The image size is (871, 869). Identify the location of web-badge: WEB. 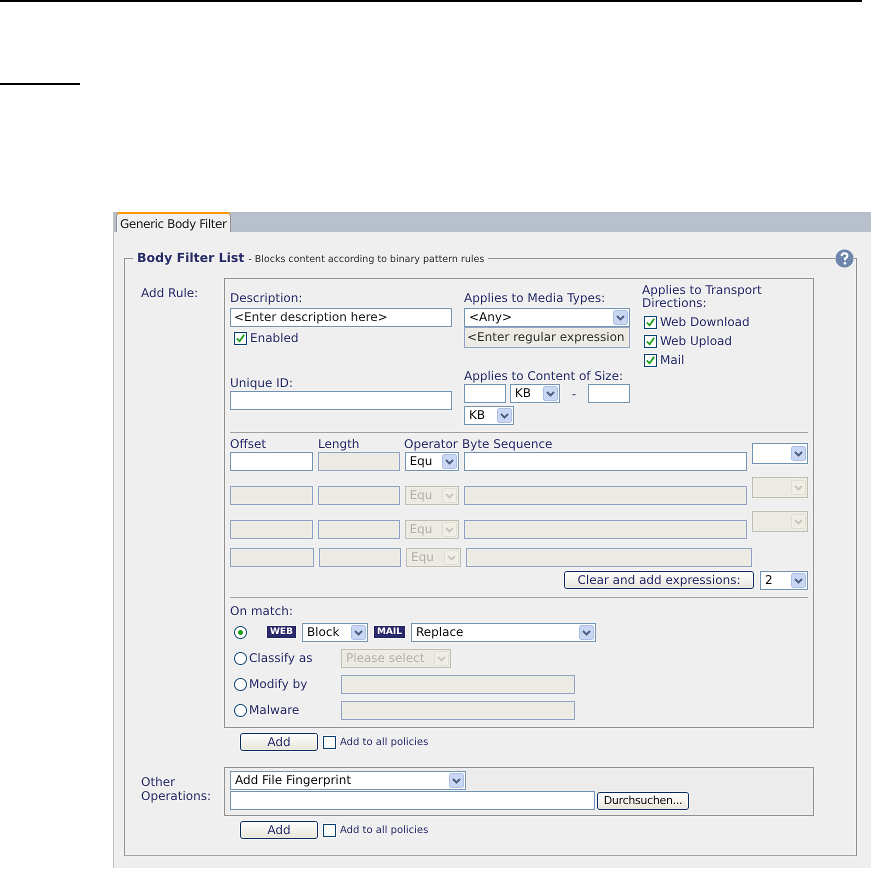
(281, 632).